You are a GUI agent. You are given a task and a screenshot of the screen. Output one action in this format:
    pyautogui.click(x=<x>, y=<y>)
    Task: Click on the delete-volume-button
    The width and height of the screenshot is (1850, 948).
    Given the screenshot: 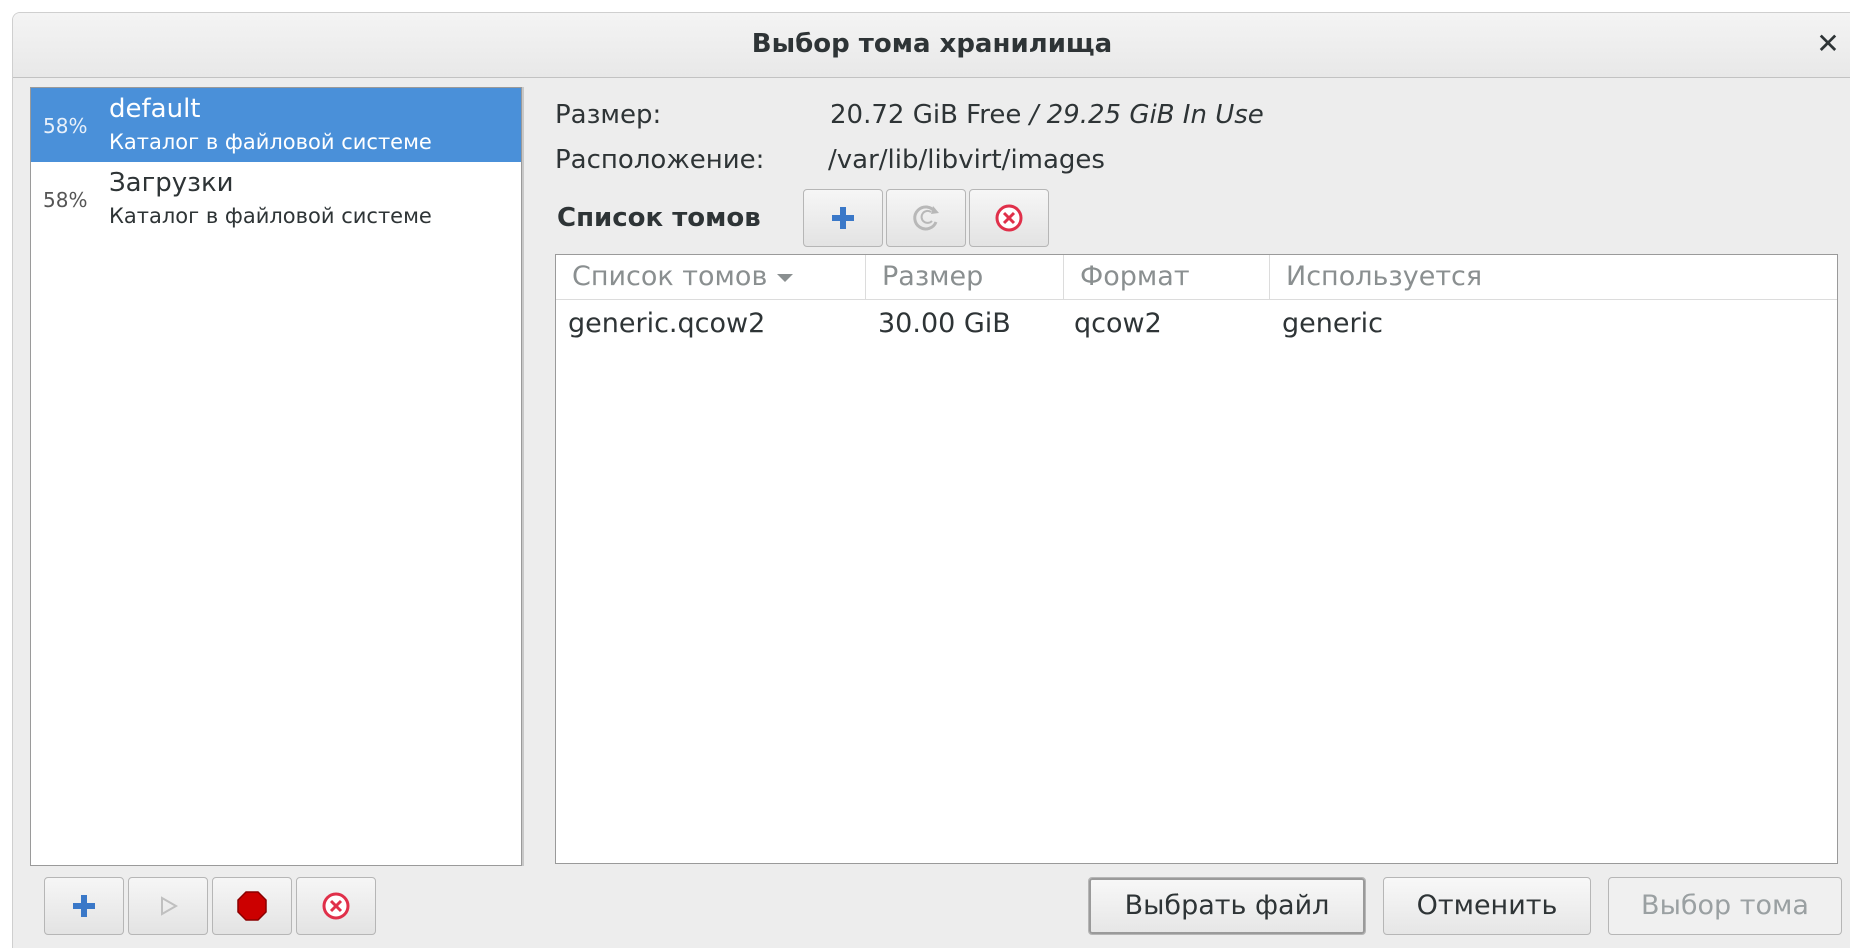 What is the action you would take?
    pyautogui.click(x=1009, y=218)
    